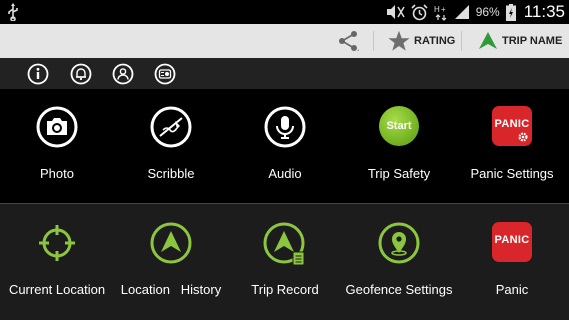 This screenshot has height=320, width=569. Describe the element at coordinates (57, 289) in the screenshot. I see `current-location-label: Current Location` at that location.